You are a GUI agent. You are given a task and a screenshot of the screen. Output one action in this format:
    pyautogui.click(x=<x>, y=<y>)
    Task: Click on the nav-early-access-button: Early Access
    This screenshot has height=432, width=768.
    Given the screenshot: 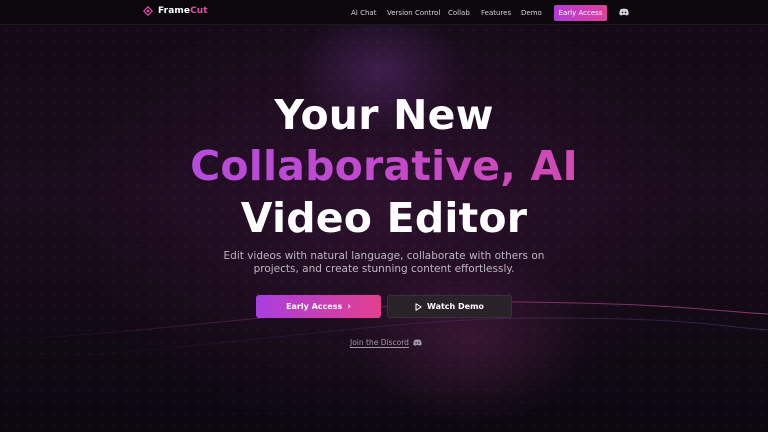 What is the action you would take?
    pyautogui.click(x=580, y=13)
    